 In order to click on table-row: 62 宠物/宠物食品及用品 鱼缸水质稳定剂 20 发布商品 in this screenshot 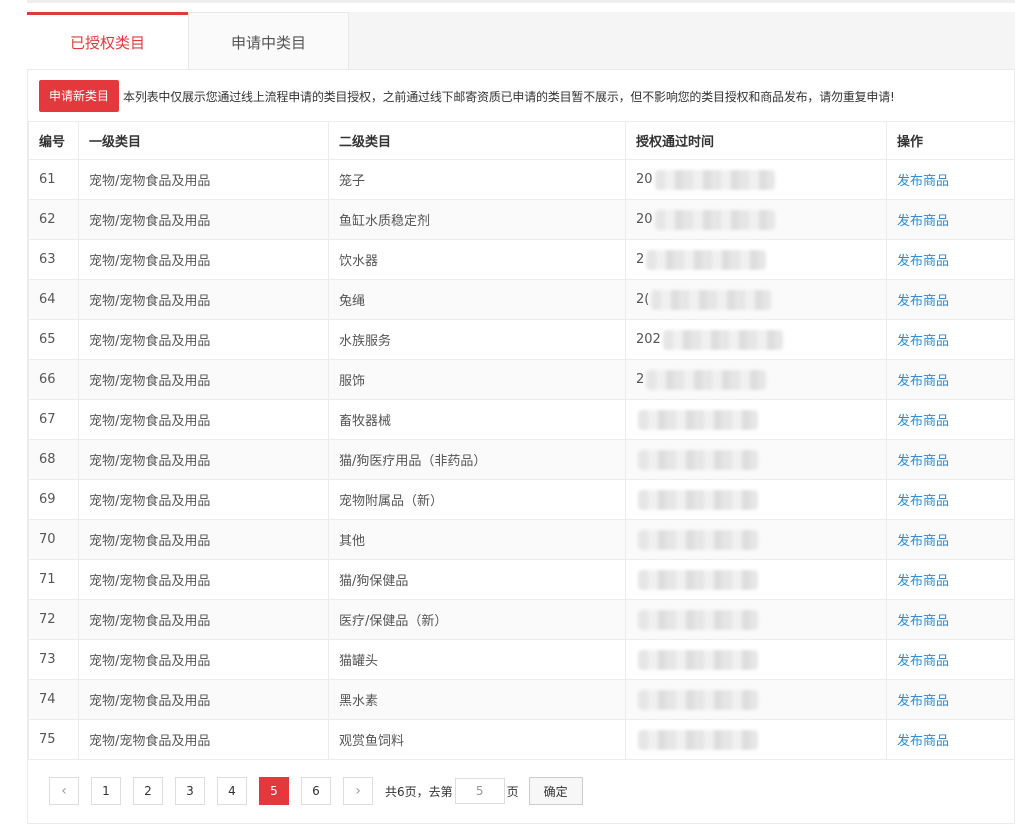, I will do `click(521, 219)`.